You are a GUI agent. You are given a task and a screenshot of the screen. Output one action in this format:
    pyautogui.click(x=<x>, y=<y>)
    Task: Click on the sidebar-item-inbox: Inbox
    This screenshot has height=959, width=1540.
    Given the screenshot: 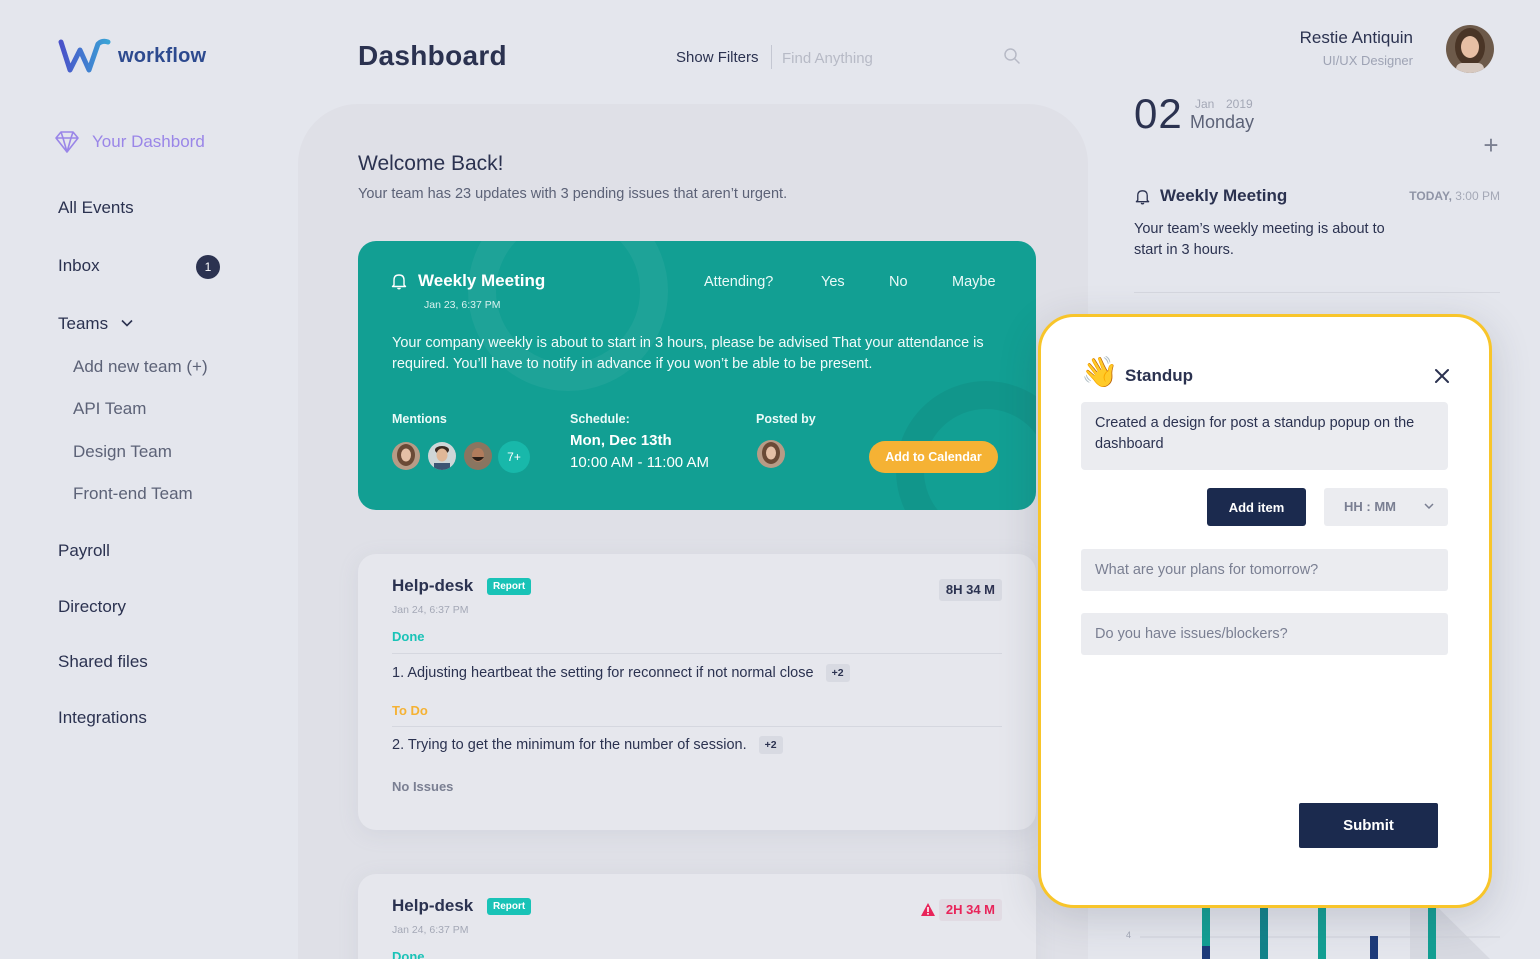 What is the action you would take?
    pyautogui.click(x=79, y=266)
    